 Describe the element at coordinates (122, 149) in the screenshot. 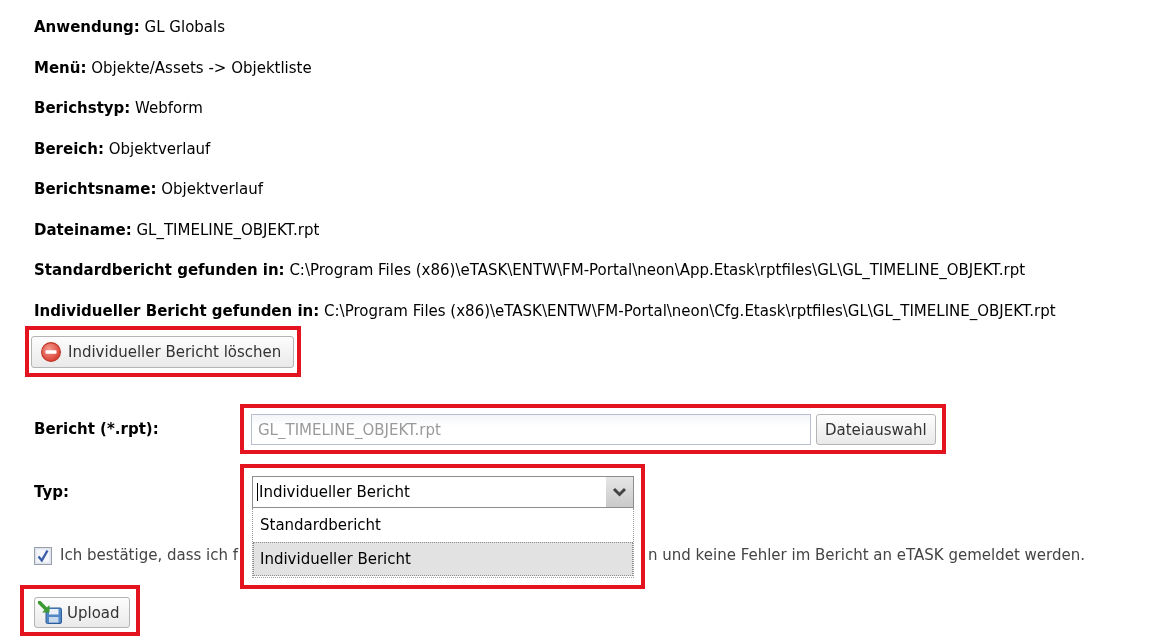

I see `info-line: Bereich: Objektverlauf` at that location.